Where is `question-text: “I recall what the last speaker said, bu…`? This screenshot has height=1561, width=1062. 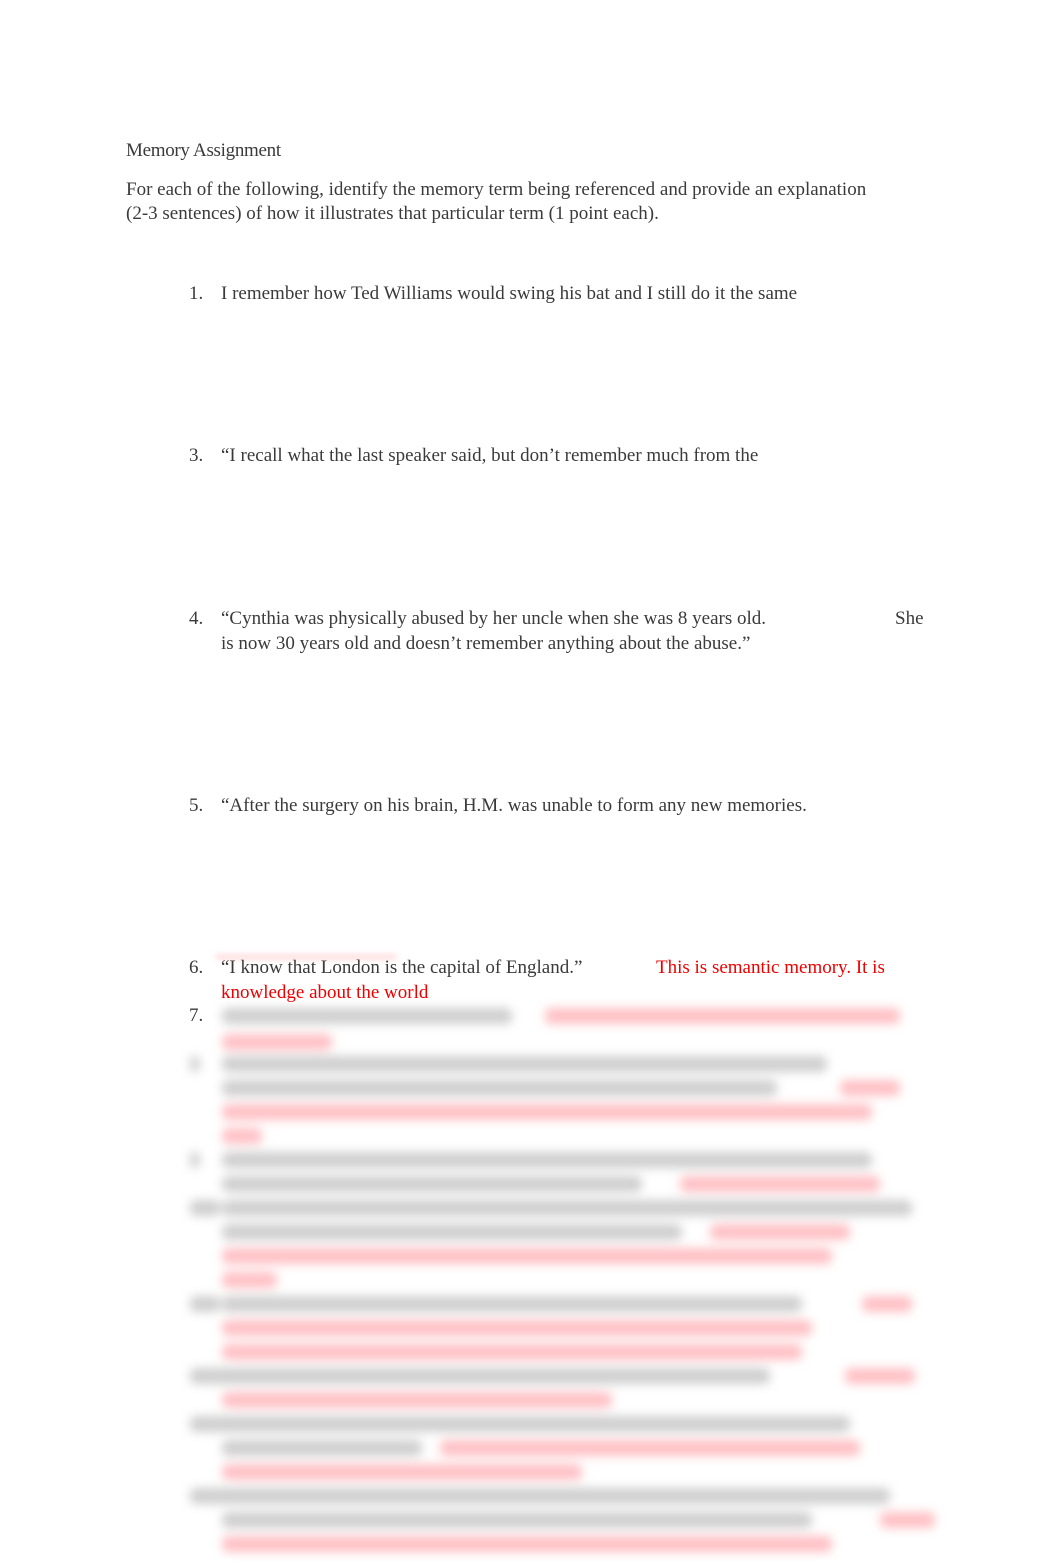
question-text: “I recall what the last speaker said, bu… is located at coordinates (490, 455).